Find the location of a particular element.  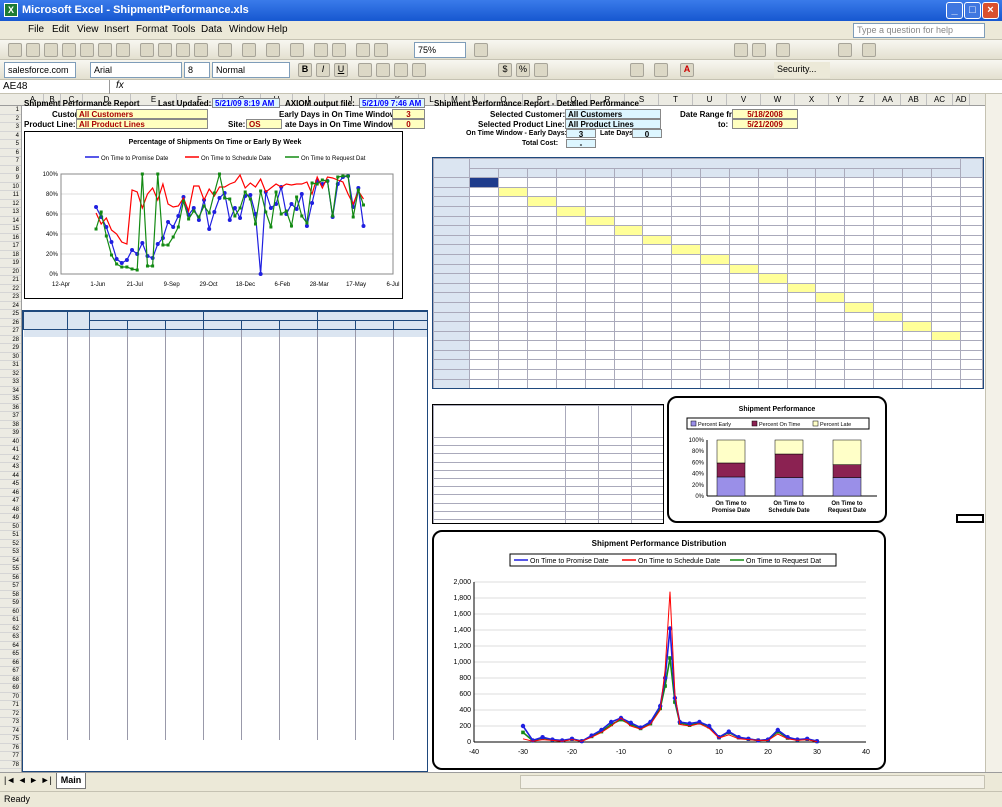

zoom-select: 75% is located at coordinates (440, 50).